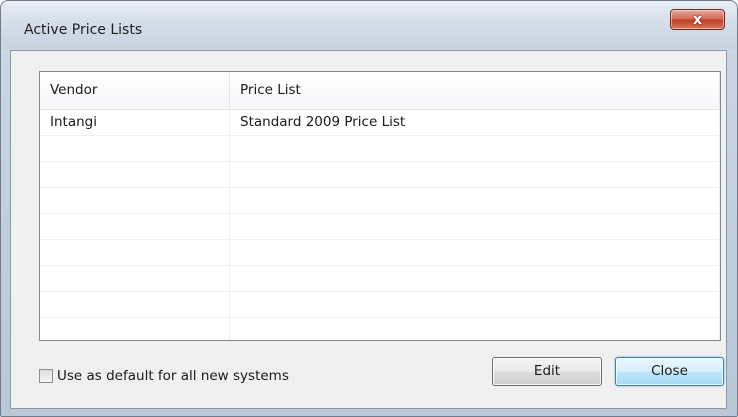 The width and height of the screenshot is (738, 417). I want to click on title-bar: Active Price Lists x, so click(369, 25).